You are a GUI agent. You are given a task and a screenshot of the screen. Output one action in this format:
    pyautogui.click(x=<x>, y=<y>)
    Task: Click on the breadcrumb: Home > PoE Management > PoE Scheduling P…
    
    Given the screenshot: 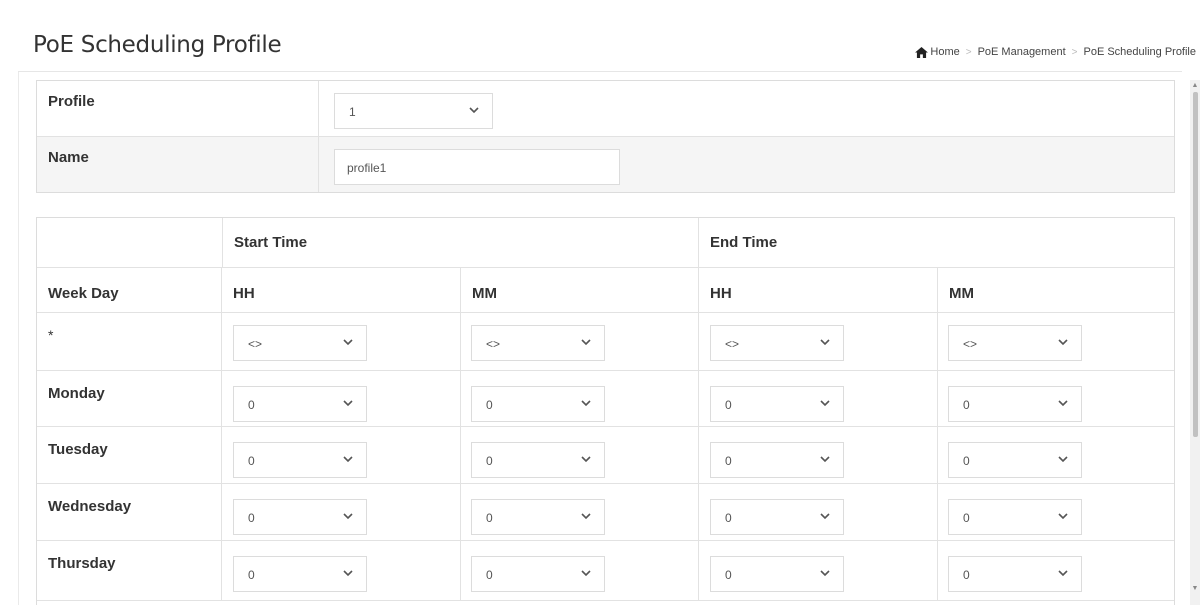 What is the action you would take?
    pyautogui.click(x=1055, y=52)
    